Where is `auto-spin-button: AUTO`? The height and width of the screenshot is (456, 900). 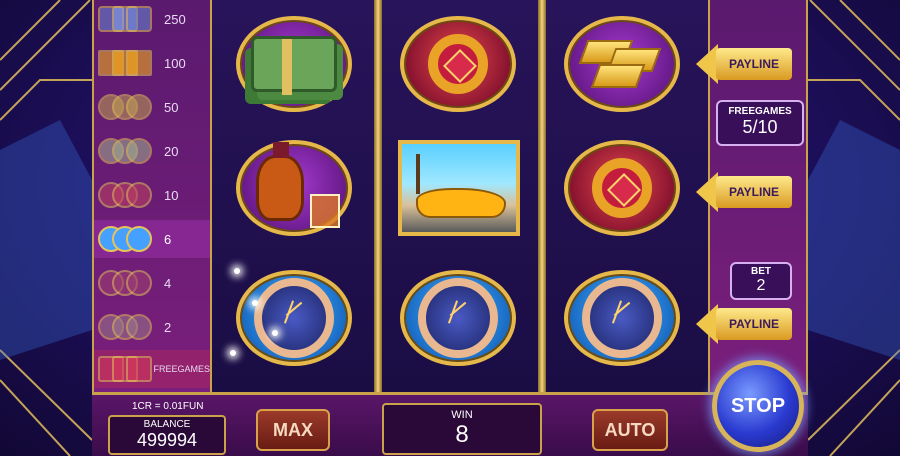 auto-spin-button: AUTO is located at coordinates (630, 430).